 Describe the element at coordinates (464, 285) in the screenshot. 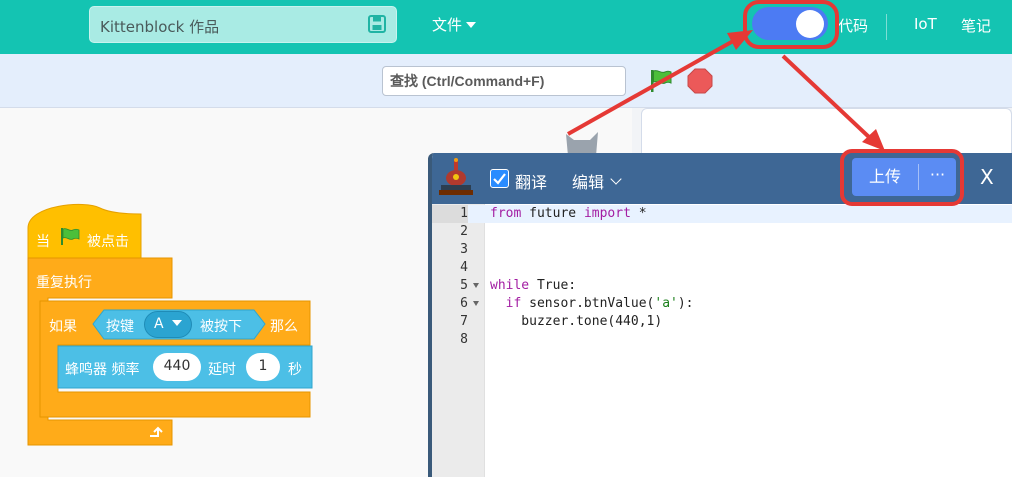

I see `line-number: 5` at that location.